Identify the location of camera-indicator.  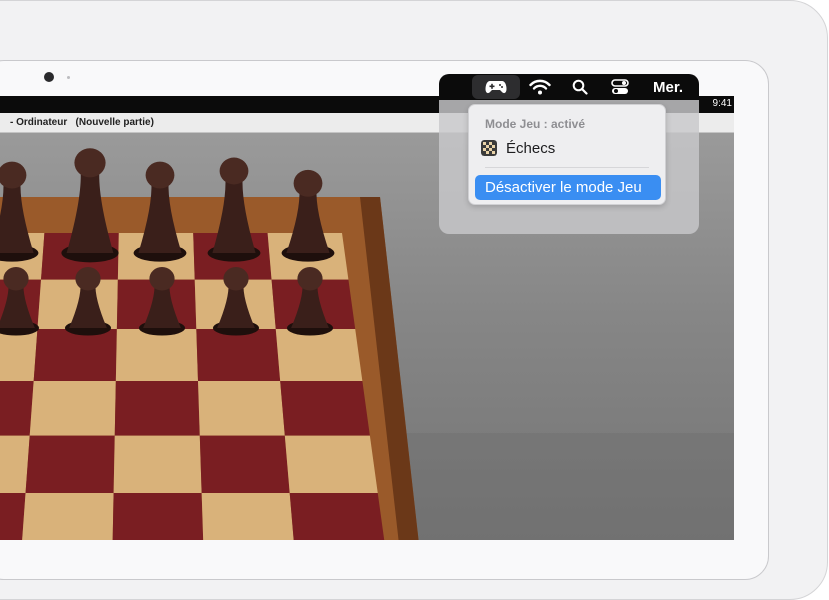
(68, 77).